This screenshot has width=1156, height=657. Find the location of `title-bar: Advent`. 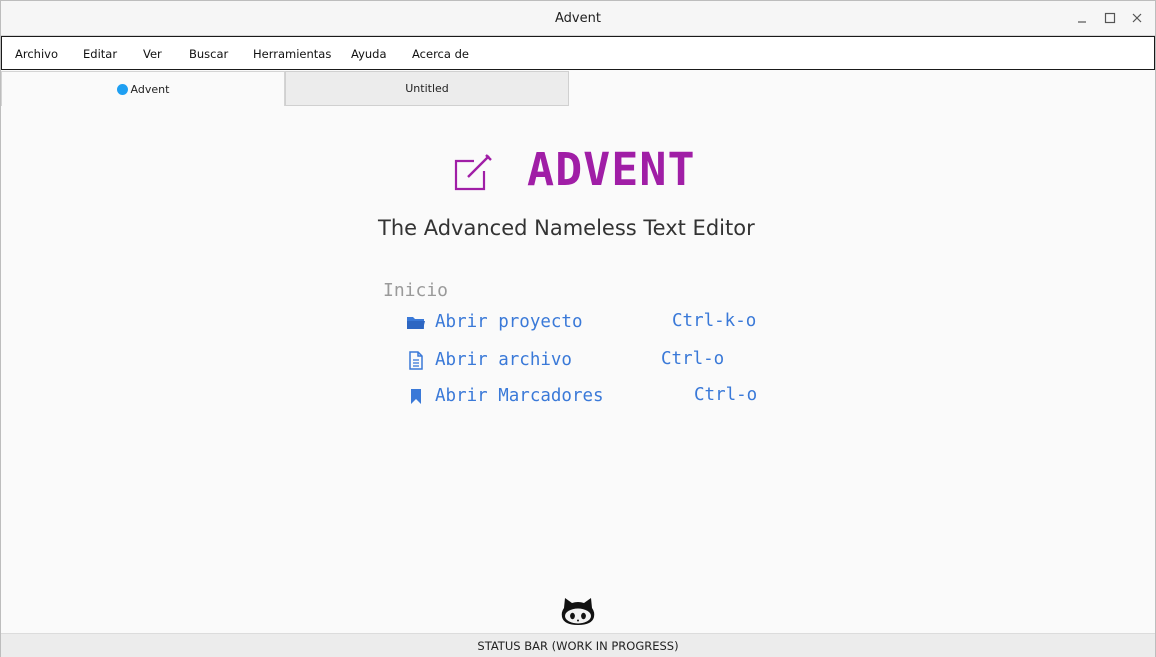

title-bar: Advent is located at coordinates (578, 18).